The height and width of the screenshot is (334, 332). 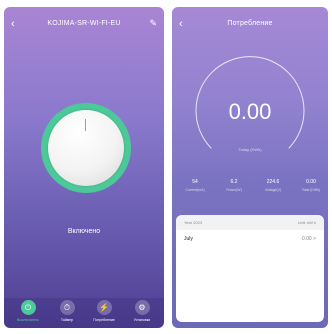 What do you see at coordinates (67, 307) in the screenshot?
I see `timer-icon: ⏱` at bounding box center [67, 307].